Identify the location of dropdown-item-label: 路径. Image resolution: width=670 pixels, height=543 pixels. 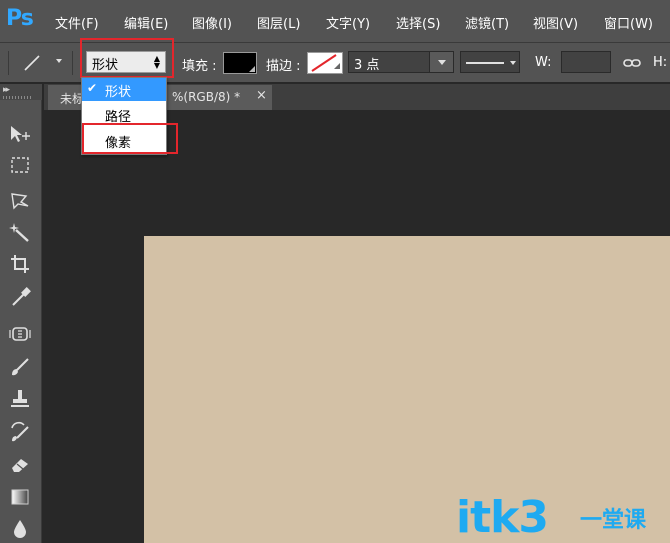
(118, 117).